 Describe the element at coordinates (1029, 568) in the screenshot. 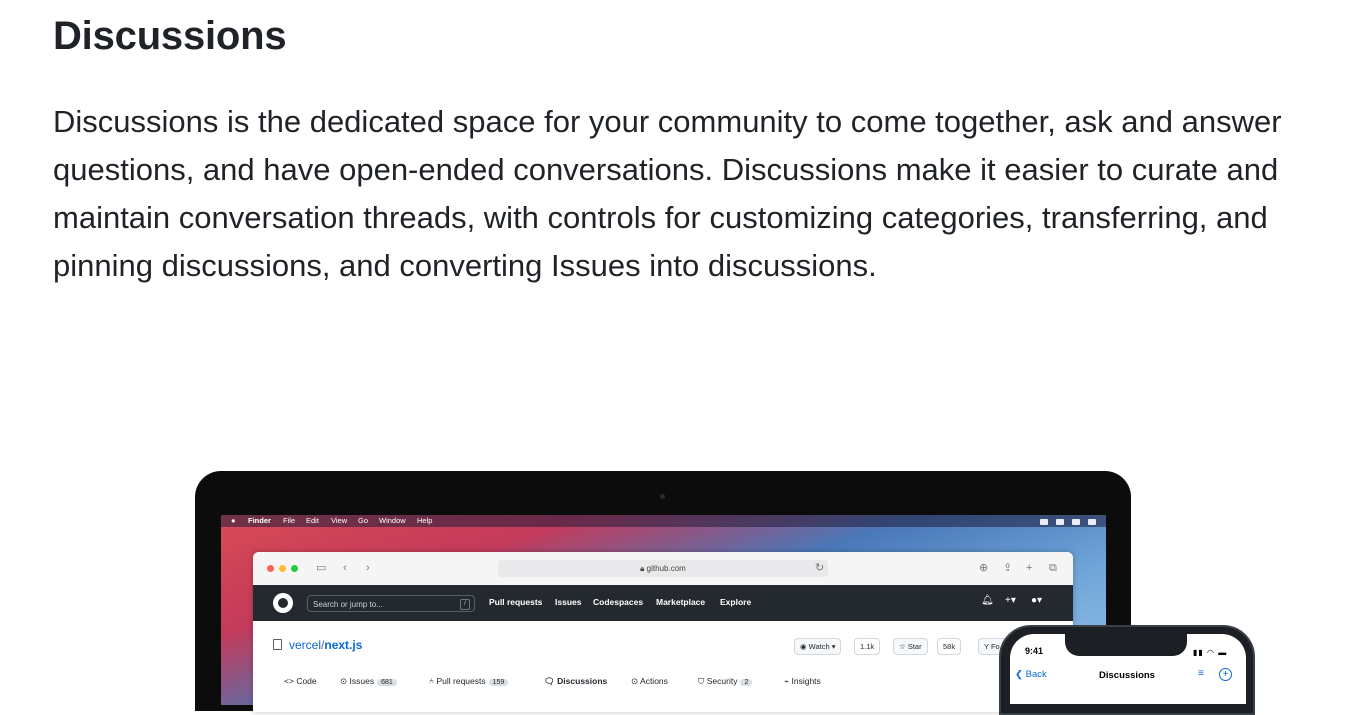

I see `new-tab-icon: +` at that location.